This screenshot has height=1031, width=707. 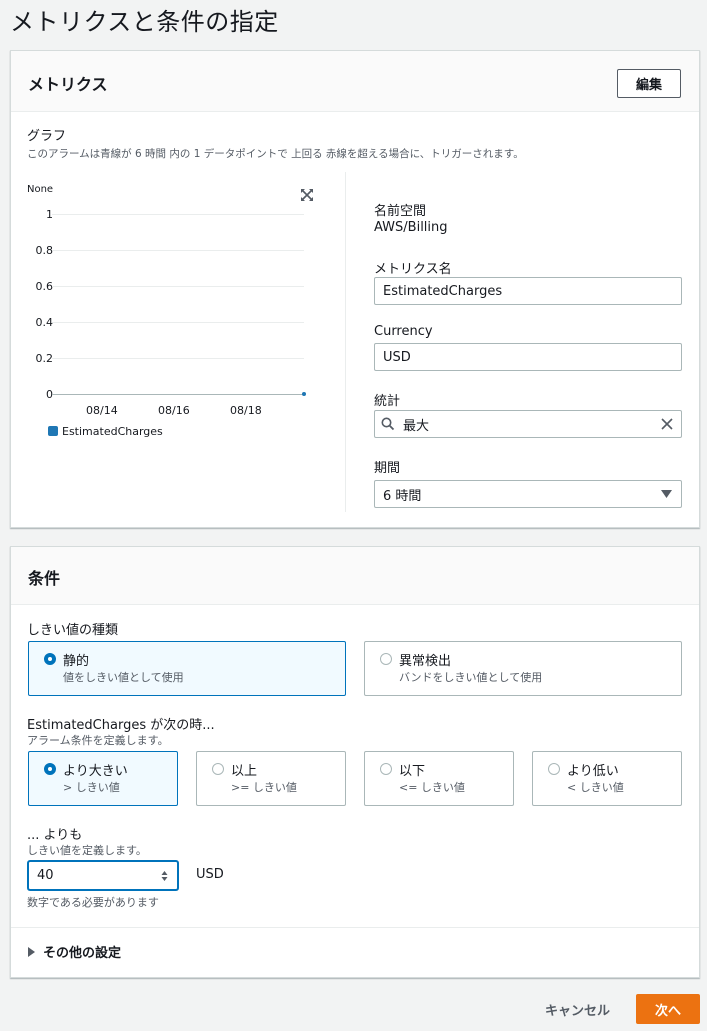 What do you see at coordinates (144, 22) in the screenshot?
I see `page-title: メトリクスと条件の指定` at bounding box center [144, 22].